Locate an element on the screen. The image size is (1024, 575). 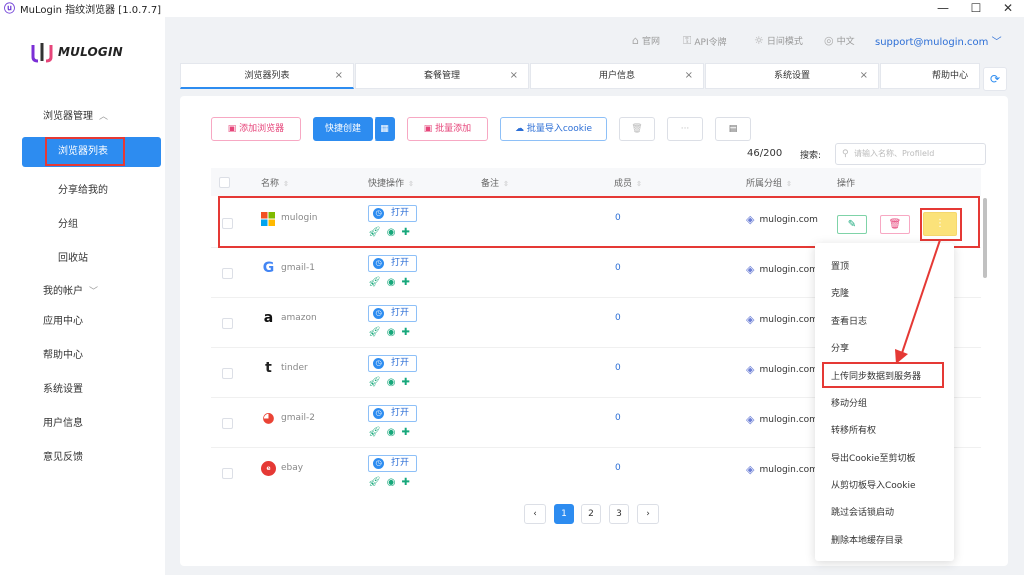
minimize-button: — is located at coordinates (943, 8).